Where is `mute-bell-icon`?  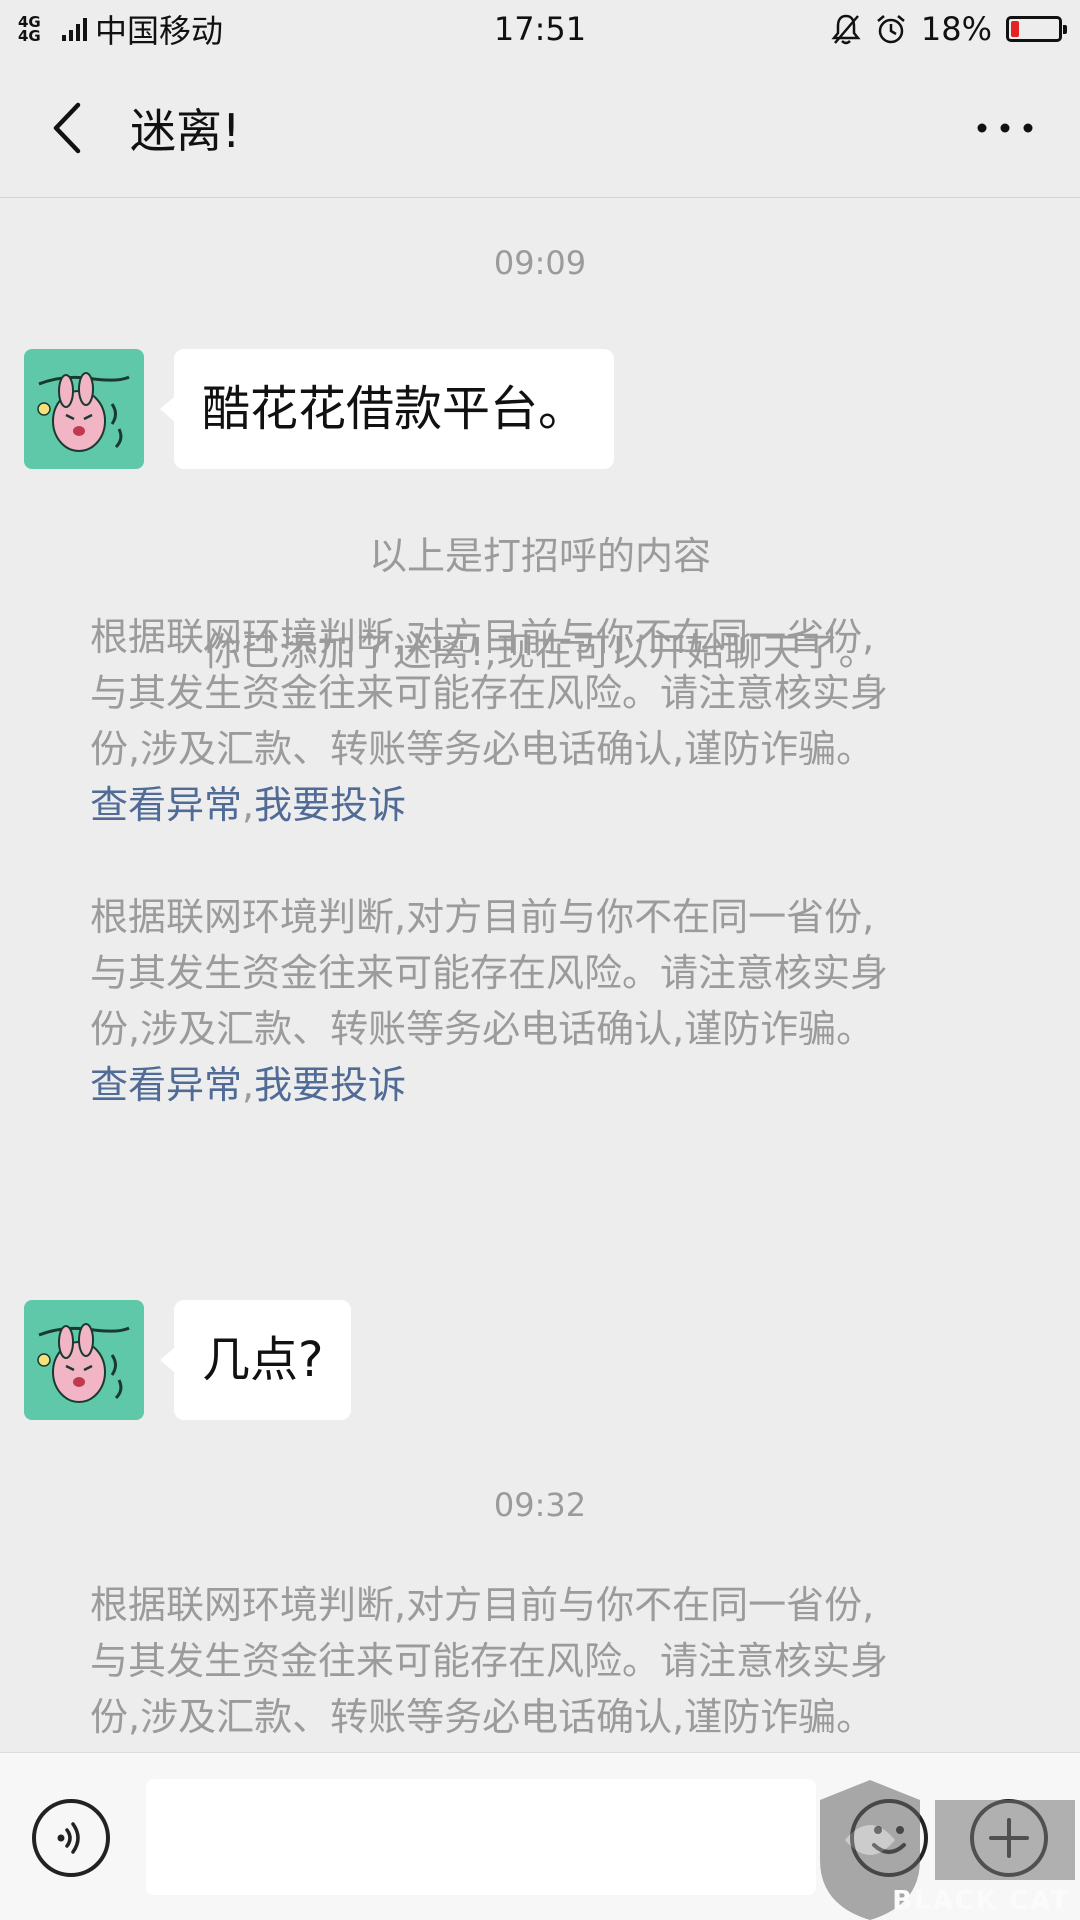 mute-bell-icon is located at coordinates (846, 29).